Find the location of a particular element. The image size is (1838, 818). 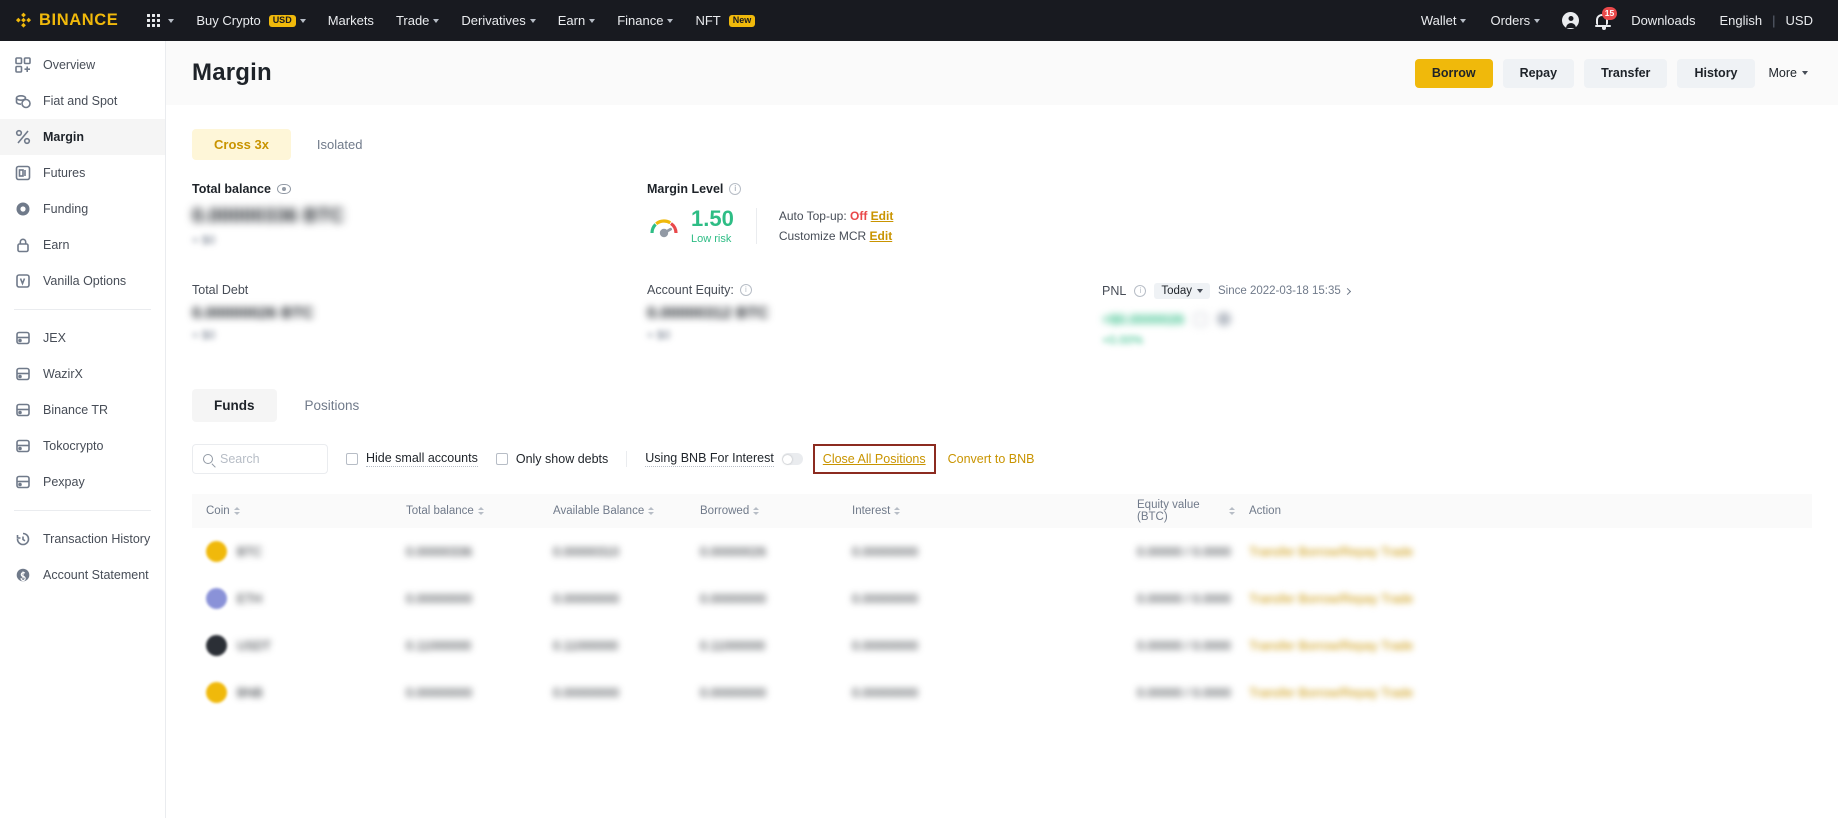

sidebar-item-wazirx: WazirX is located at coordinates (82, 374).